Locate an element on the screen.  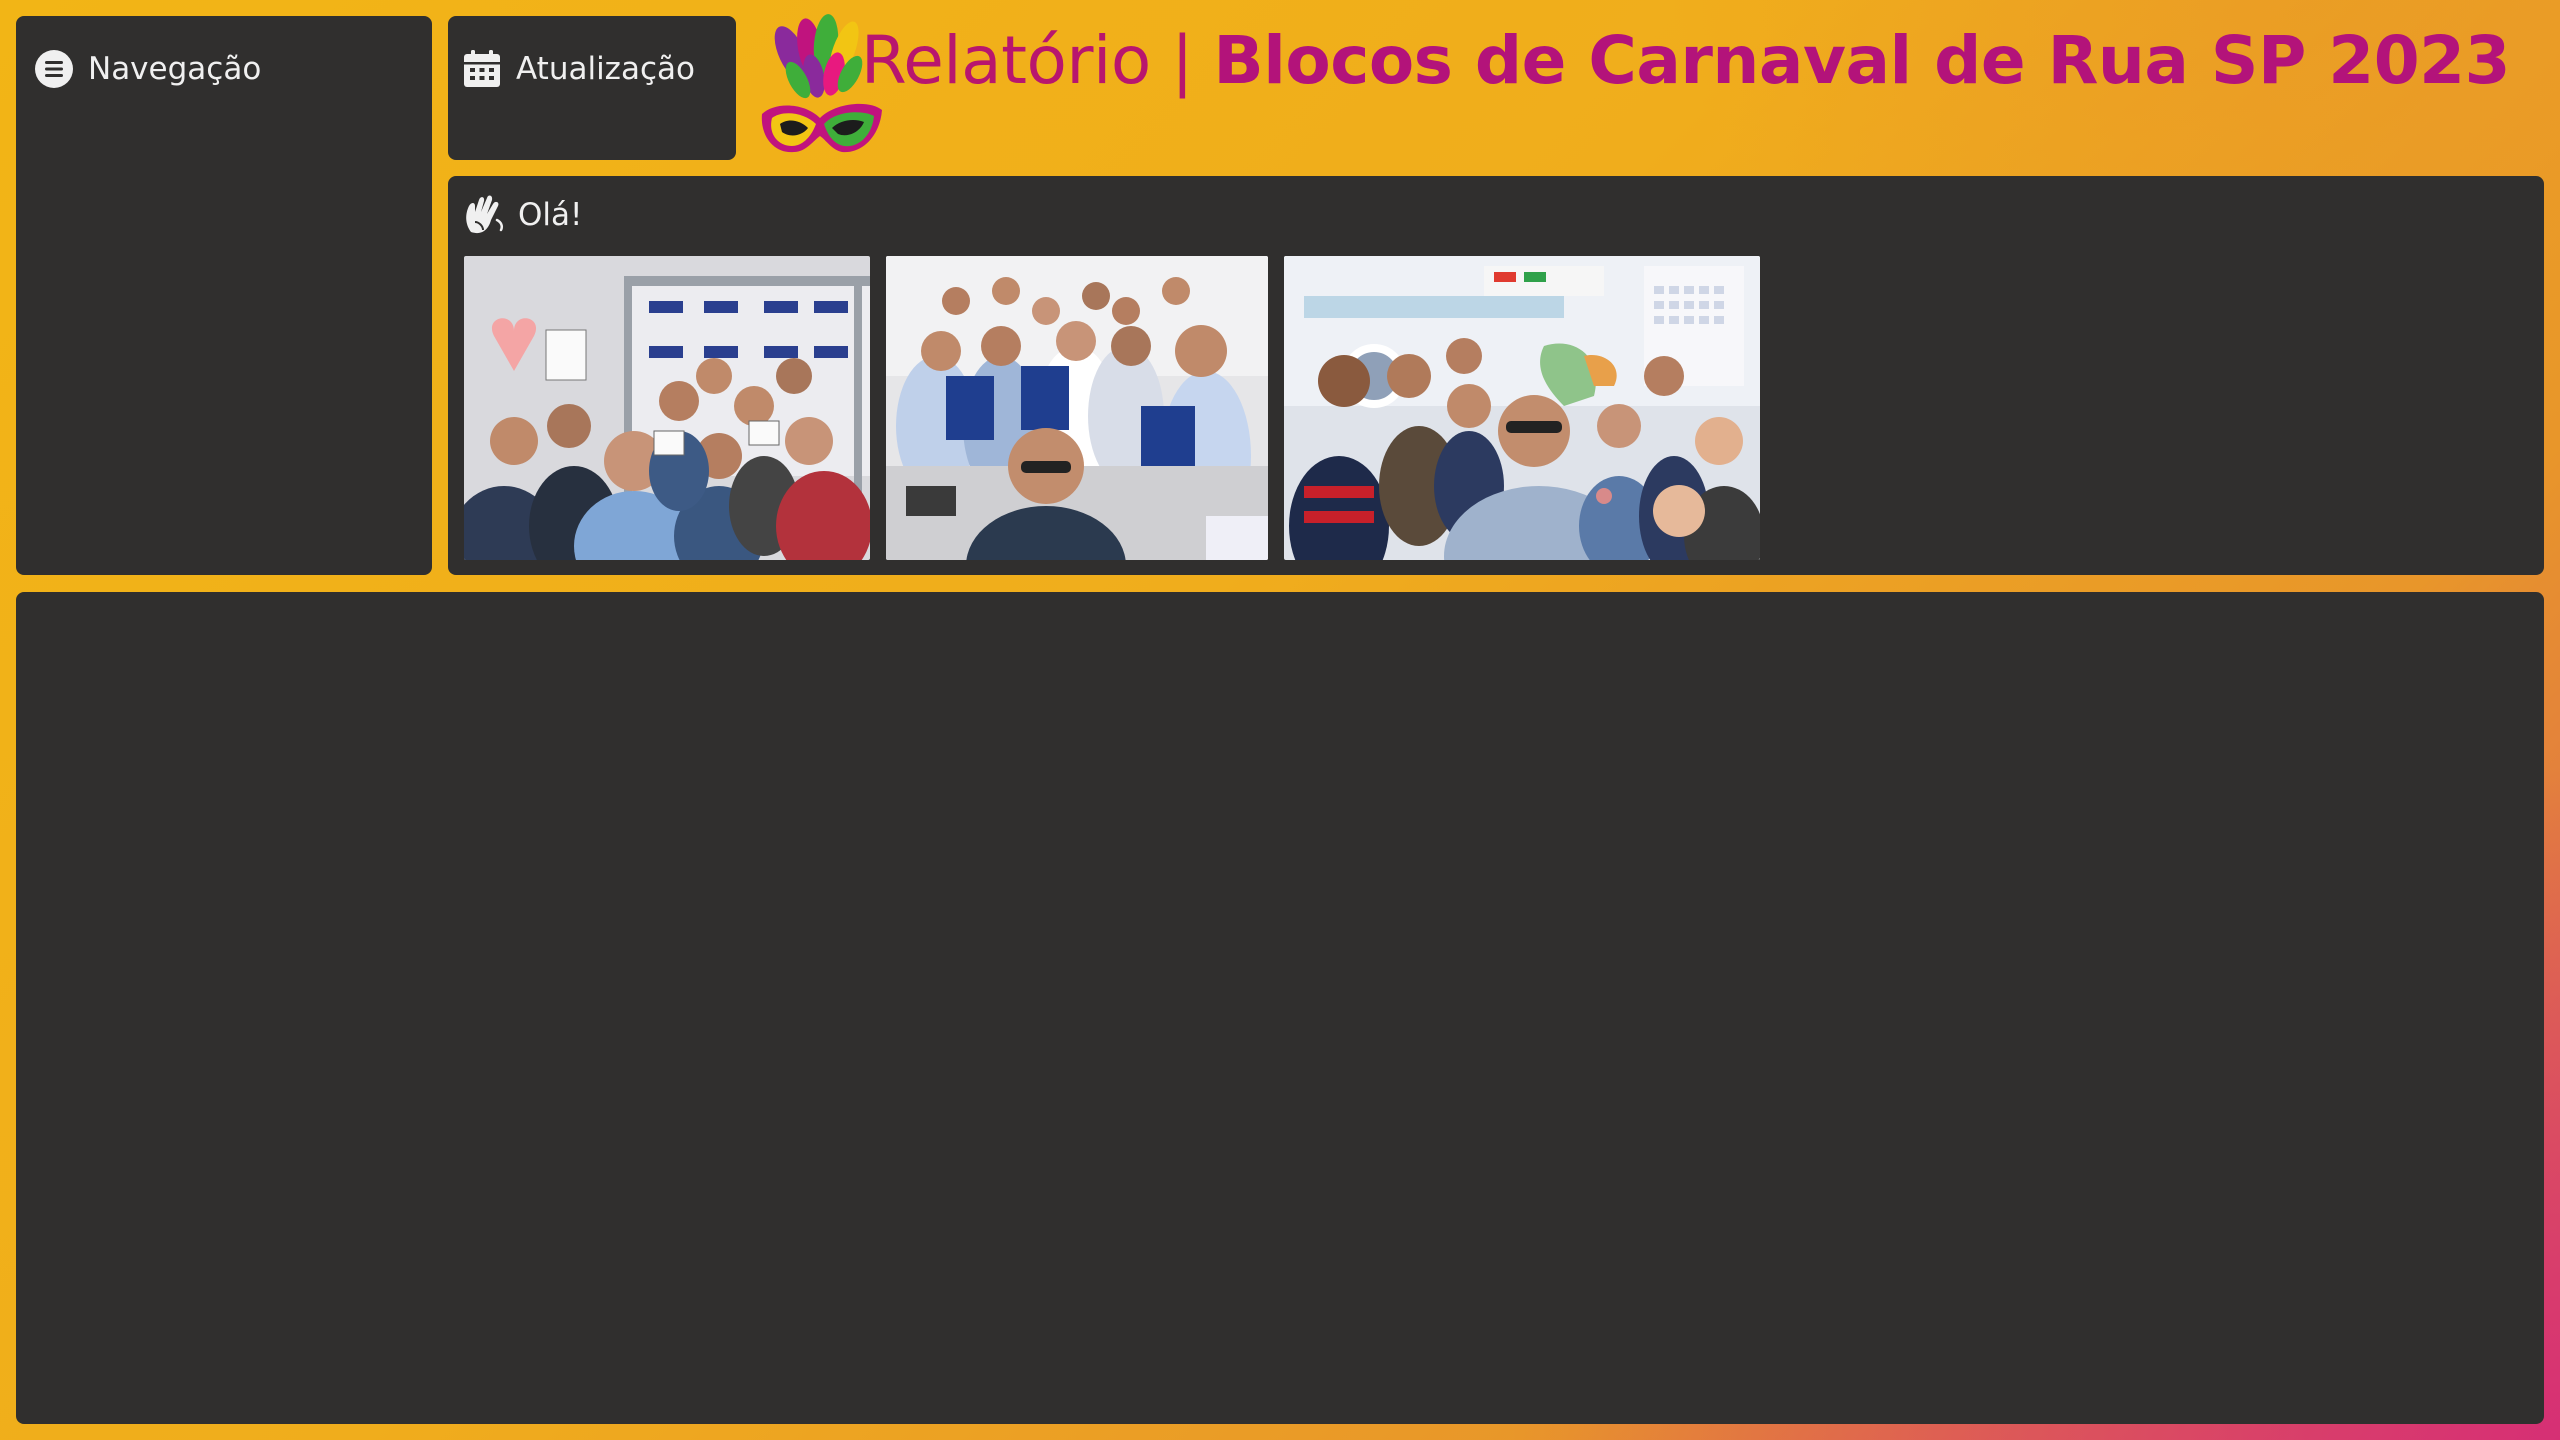
navigation-header: Navegação is located at coordinates (145, 69).